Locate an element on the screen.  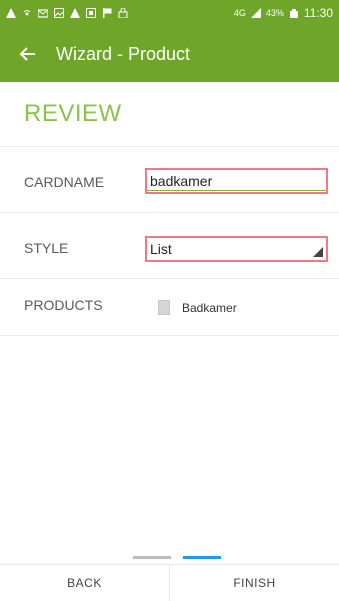
section-title: REVIEW is located at coordinates (73, 113).